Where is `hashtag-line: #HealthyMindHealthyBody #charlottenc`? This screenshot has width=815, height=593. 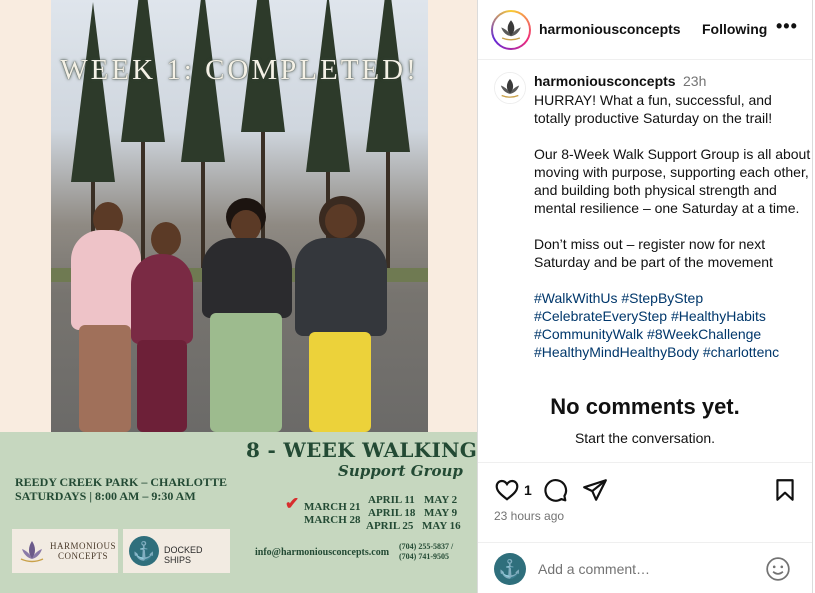 hashtag-line: #HealthyMindHealthyBody #charlottenc is located at coordinates (673, 352).